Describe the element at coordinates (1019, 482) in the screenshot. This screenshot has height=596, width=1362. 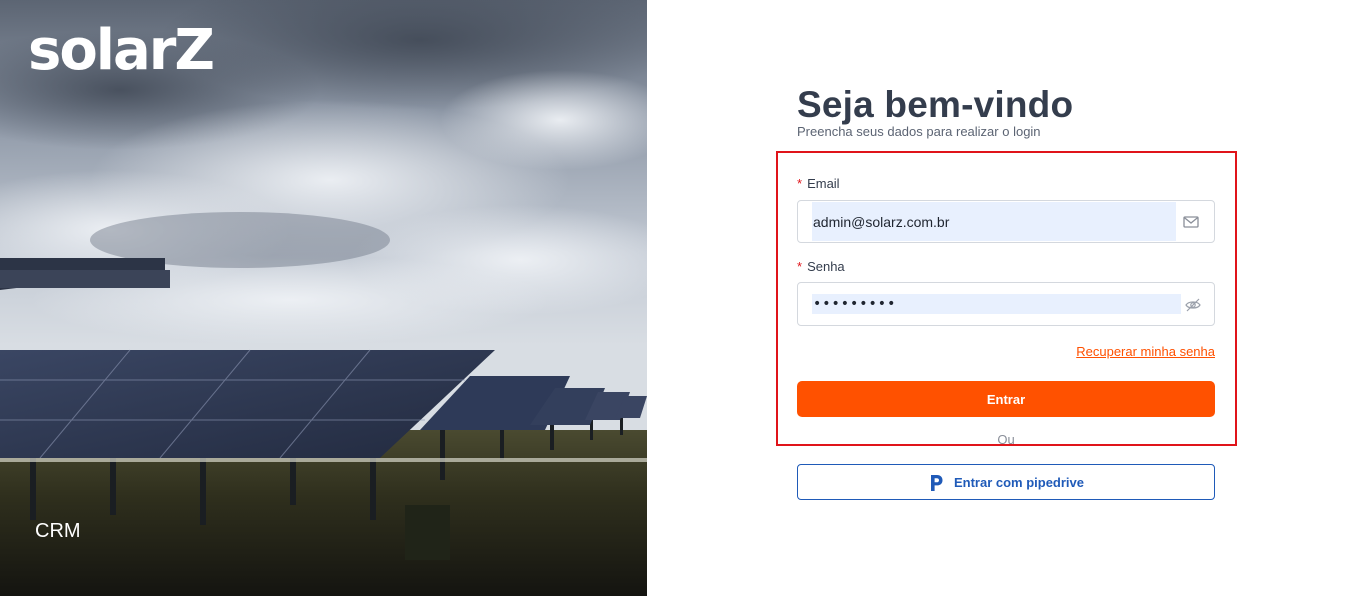
I see `pipedrive-button-label: Entrar com pipedrive` at that location.